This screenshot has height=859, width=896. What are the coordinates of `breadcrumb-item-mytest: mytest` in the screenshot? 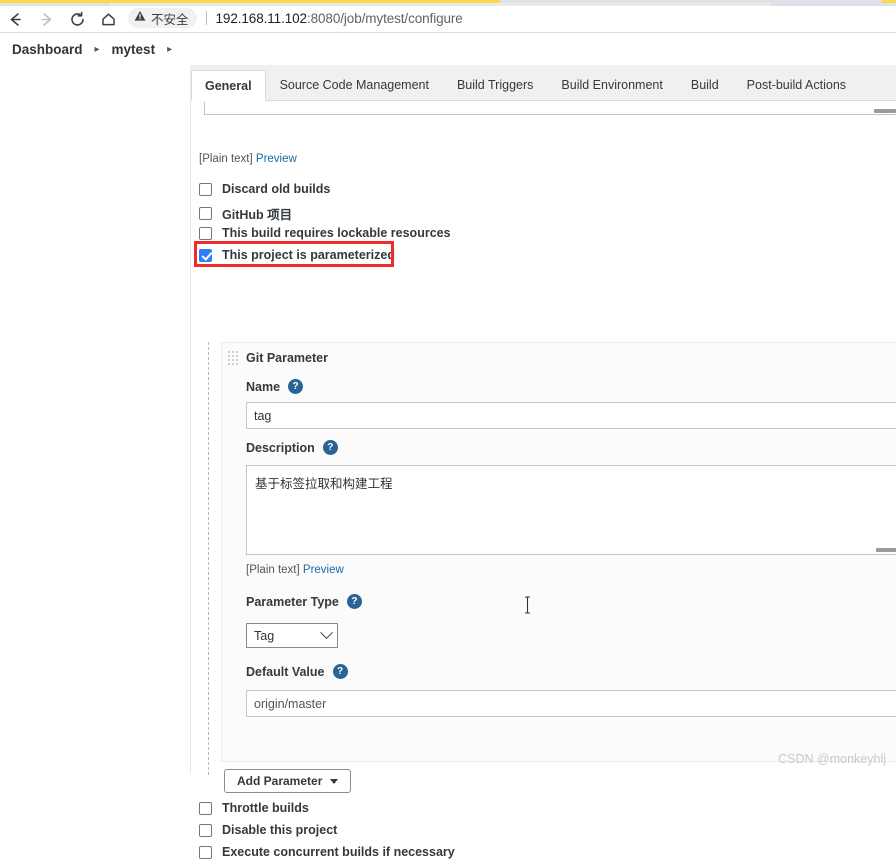 It's located at (134, 49).